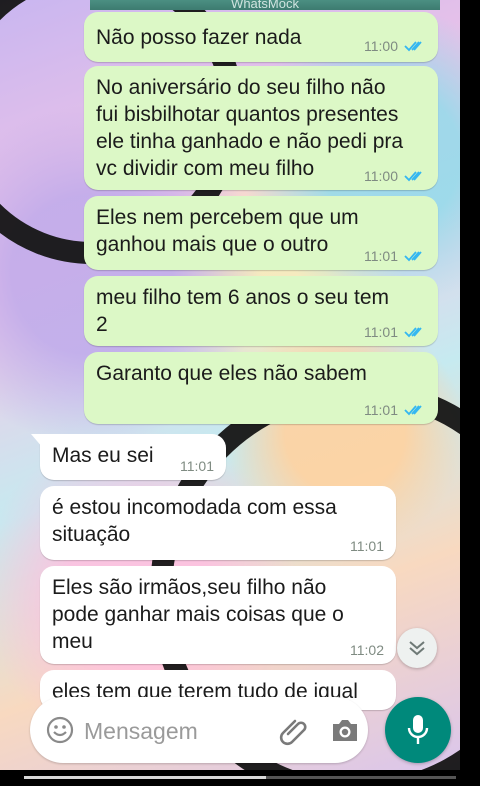 The height and width of the screenshot is (786, 480). I want to click on message-composer, so click(199, 730).